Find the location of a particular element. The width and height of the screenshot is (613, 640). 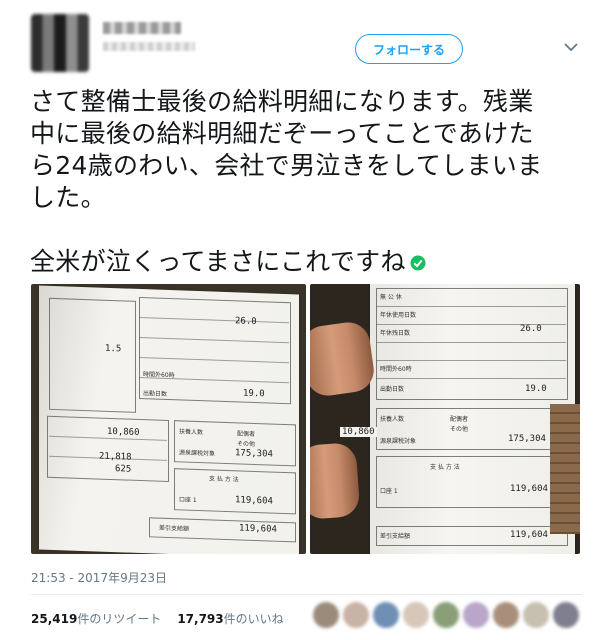

thumb is located at coordinates (335, 481).